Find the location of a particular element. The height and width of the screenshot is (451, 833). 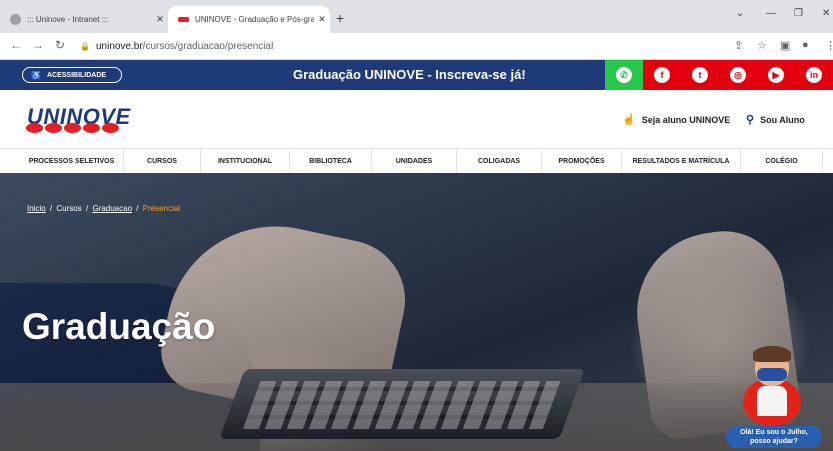

sou-aluno-label: Sou Aluno is located at coordinates (782, 119).